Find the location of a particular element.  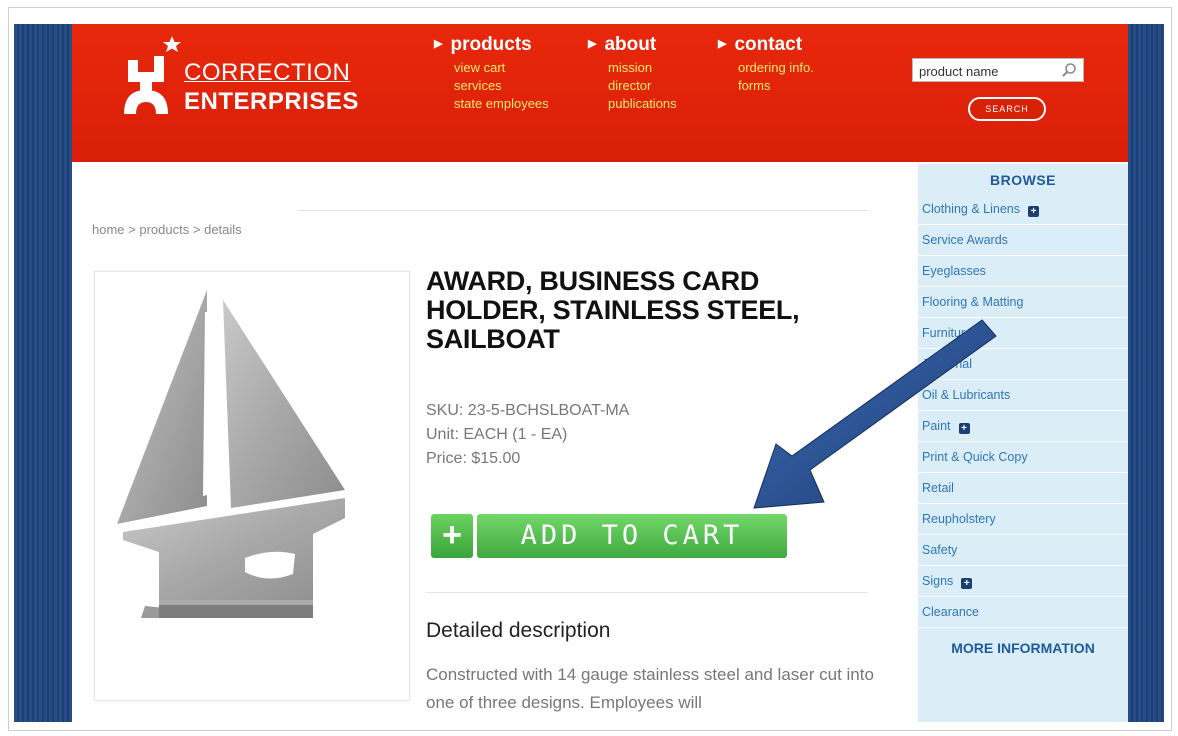

nav-link-state-employees: state employees is located at coordinates (491, 104).